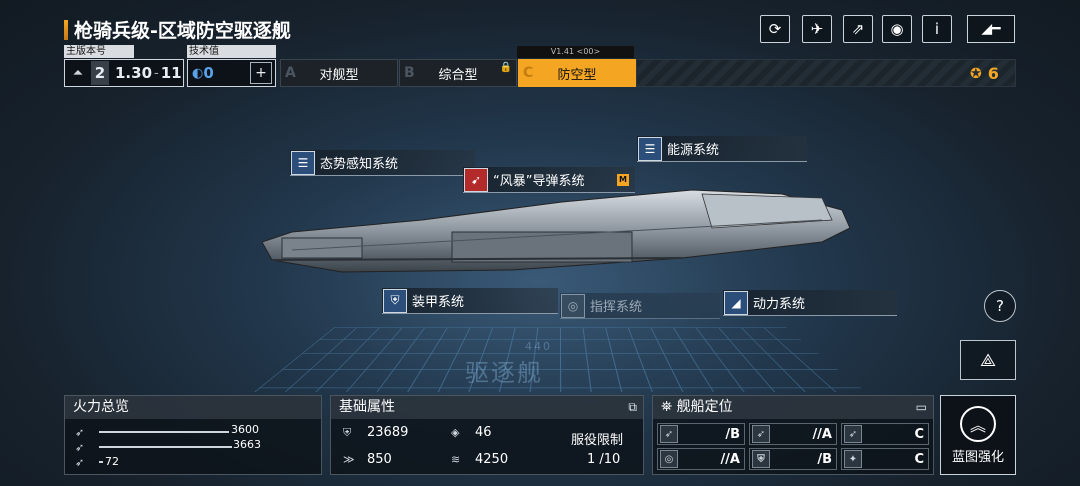 This screenshot has width=1080, height=486. I want to click on grade-value: //A, so click(730, 459).